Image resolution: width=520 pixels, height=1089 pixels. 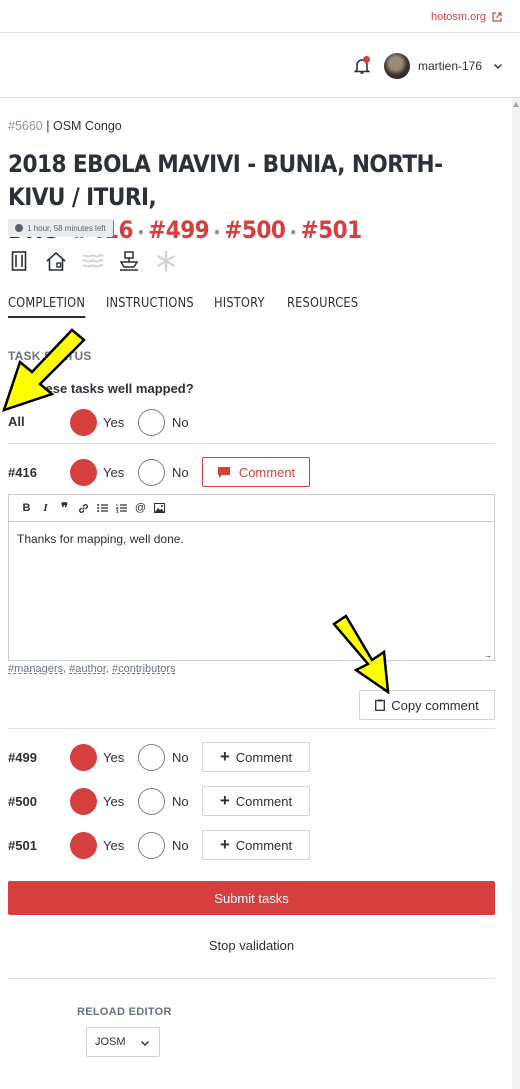 I want to click on task-row-label: #499, so click(x=22, y=757).